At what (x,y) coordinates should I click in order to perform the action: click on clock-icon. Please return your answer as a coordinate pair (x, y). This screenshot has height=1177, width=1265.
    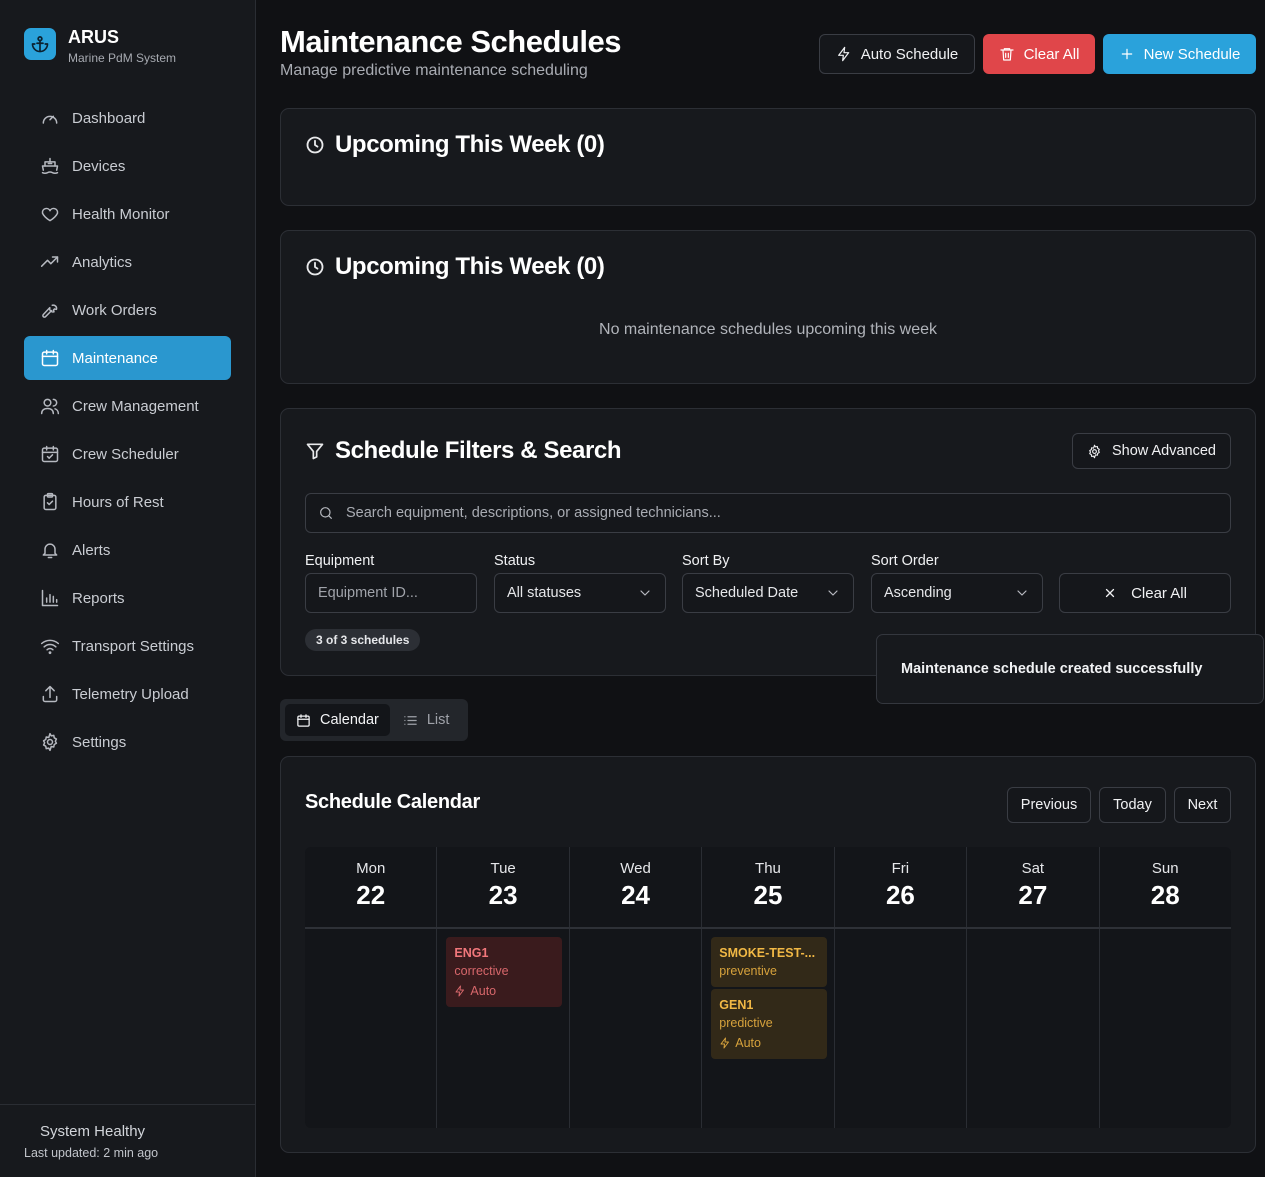
    Looking at the image, I should click on (315, 145).